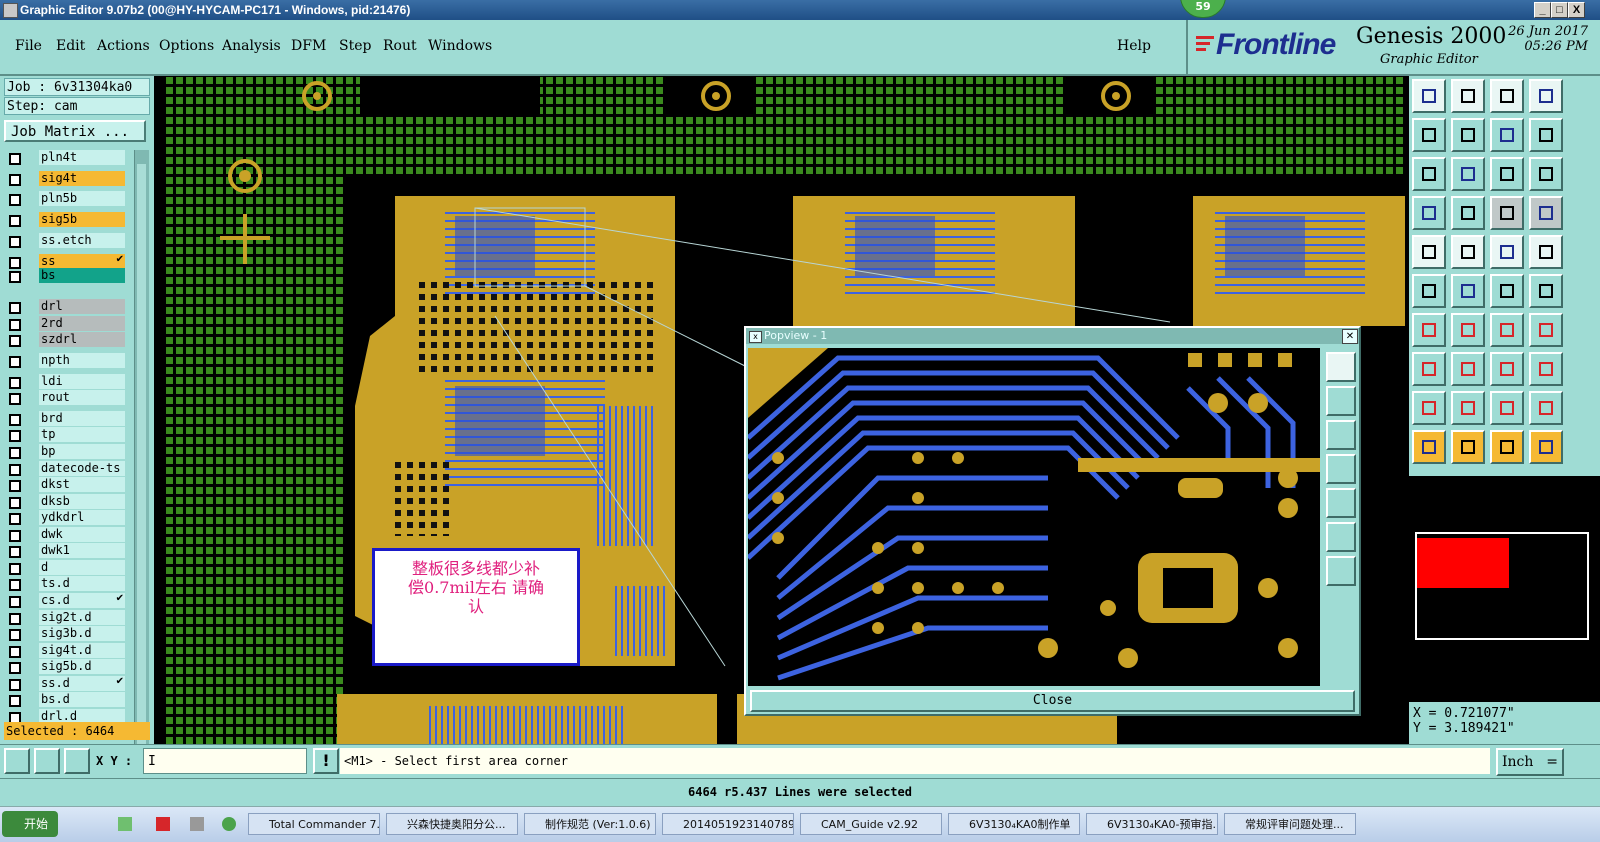 The image size is (1600, 842). I want to click on close-window-button: X, so click(1576, 10).